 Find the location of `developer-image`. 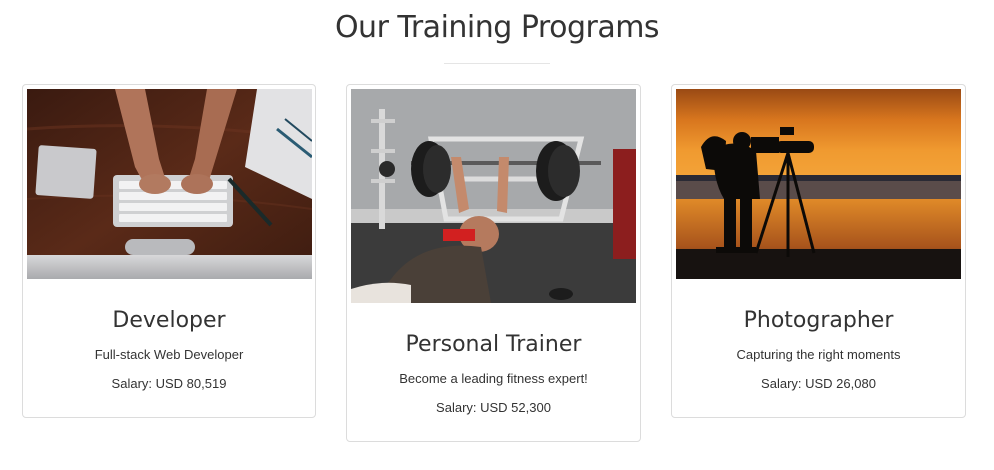

developer-image is located at coordinates (169, 184).